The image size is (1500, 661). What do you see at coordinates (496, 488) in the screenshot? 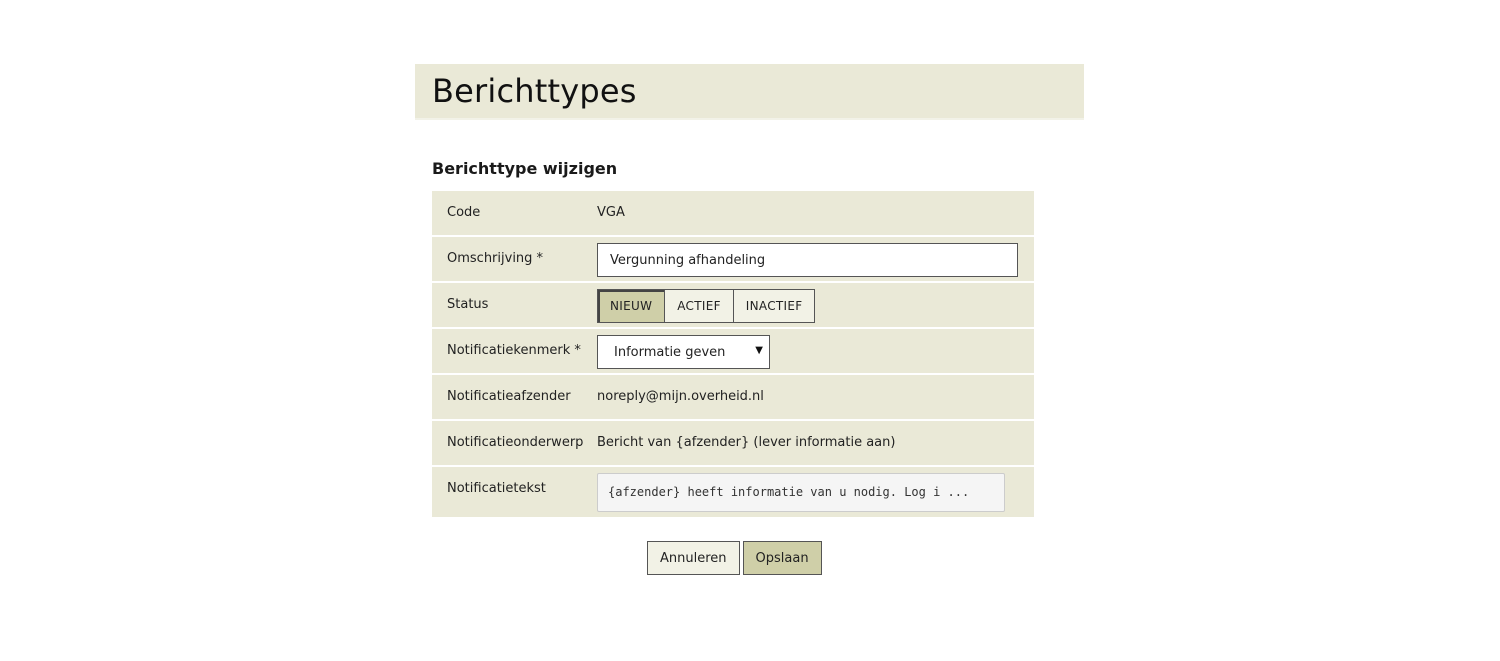
I see `notificatietekst-label: Notificatietekst` at bounding box center [496, 488].